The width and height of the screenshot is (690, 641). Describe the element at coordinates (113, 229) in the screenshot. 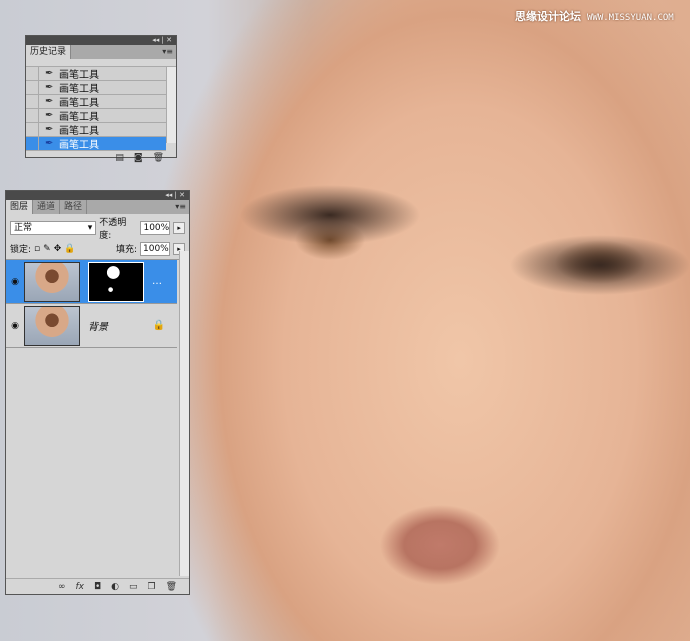

I see `opacity-label: 不透明度:` at that location.